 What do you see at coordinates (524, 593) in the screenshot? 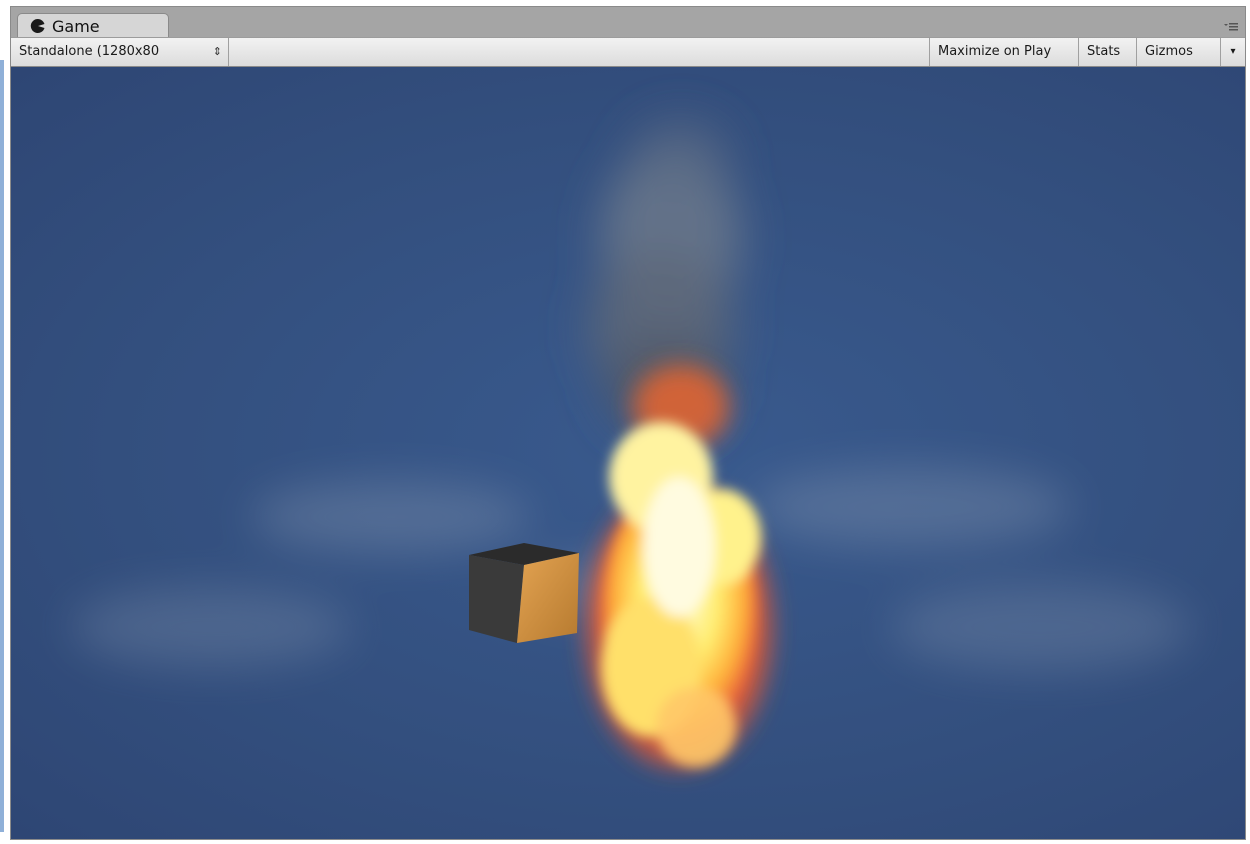
I see `cube-object` at bounding box center [524, 593].